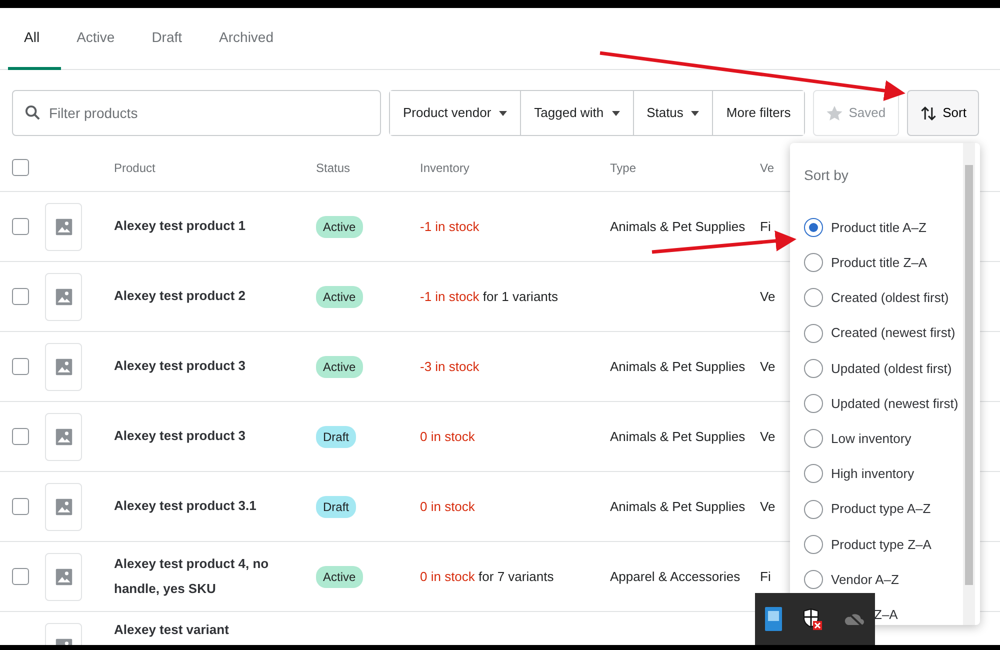 Image resolution: width=1000 pixels, height=650 pixels. What do you see at coordinates (450, 366) in the screenshot?
I see `stock-count: -3 in stock` at bounding box center [450, 366].